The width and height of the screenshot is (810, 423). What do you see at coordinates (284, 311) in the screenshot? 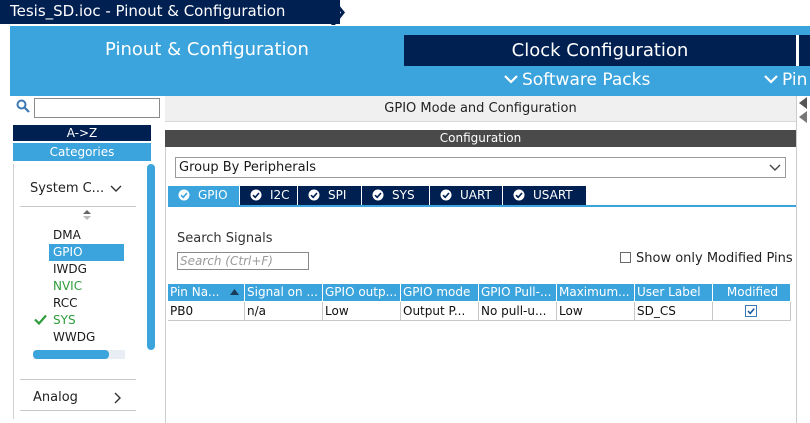
I see `cell-signal: n/a` at bounding box center [284, 311].